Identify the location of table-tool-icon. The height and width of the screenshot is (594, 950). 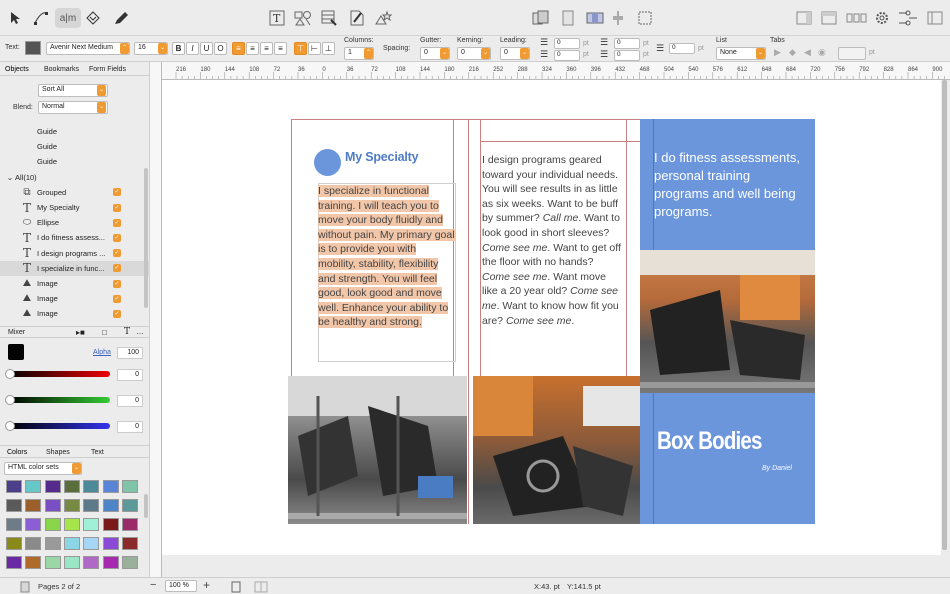
(329, 18).